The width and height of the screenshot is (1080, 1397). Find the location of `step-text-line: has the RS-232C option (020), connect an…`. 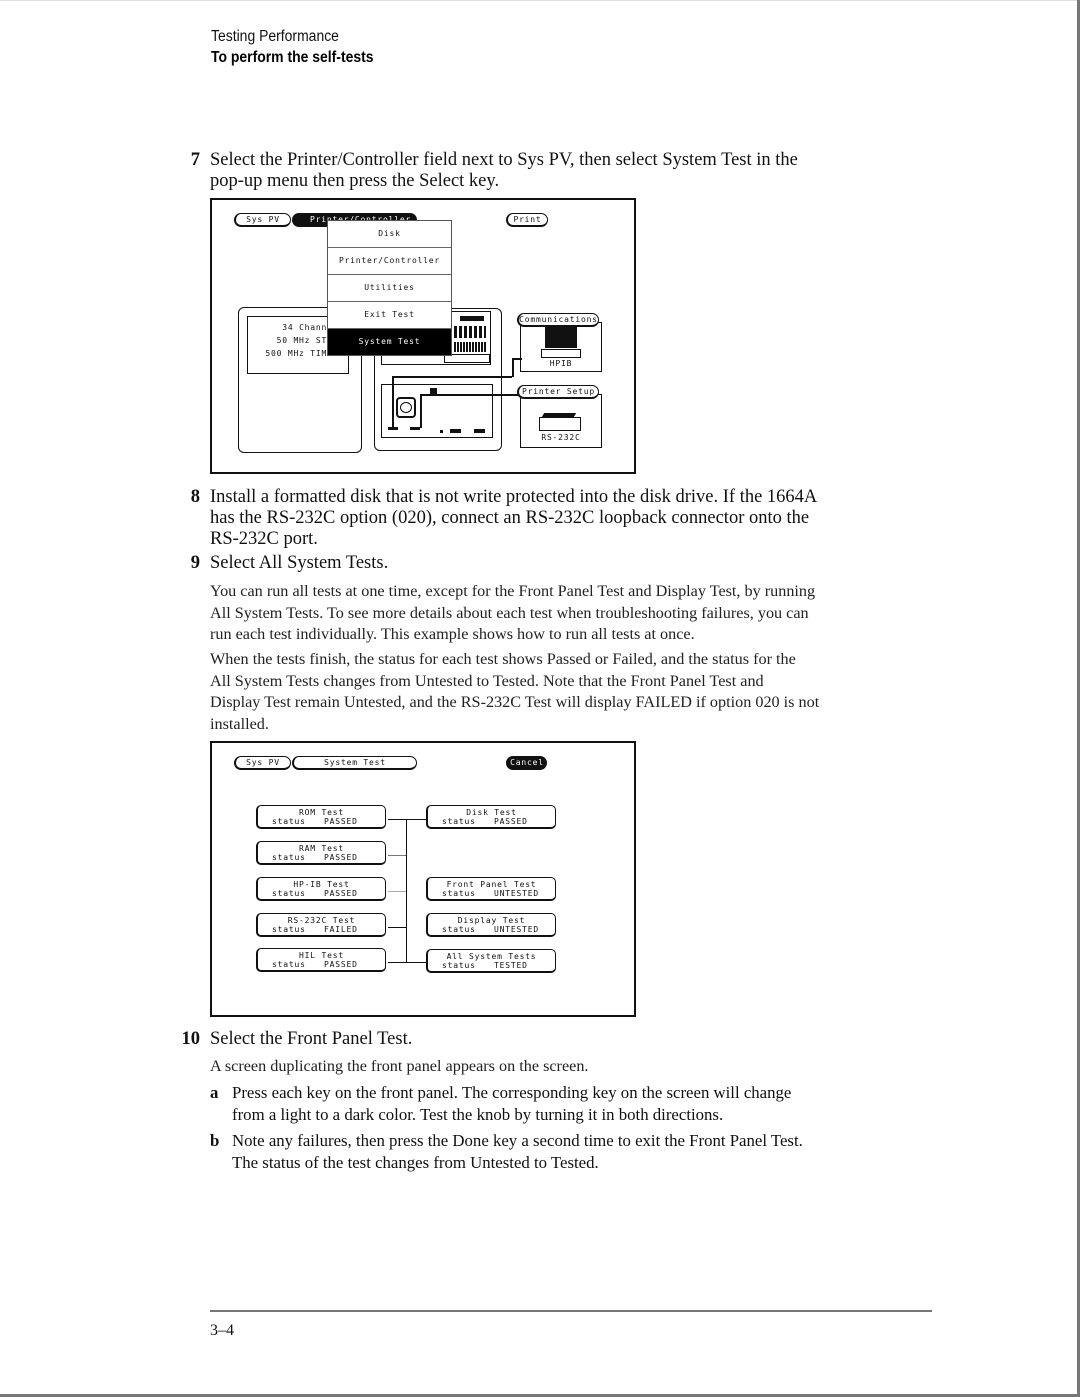

step-text-line: has the RS-232C option (020), connect an… is located at coordinates (510, 518).